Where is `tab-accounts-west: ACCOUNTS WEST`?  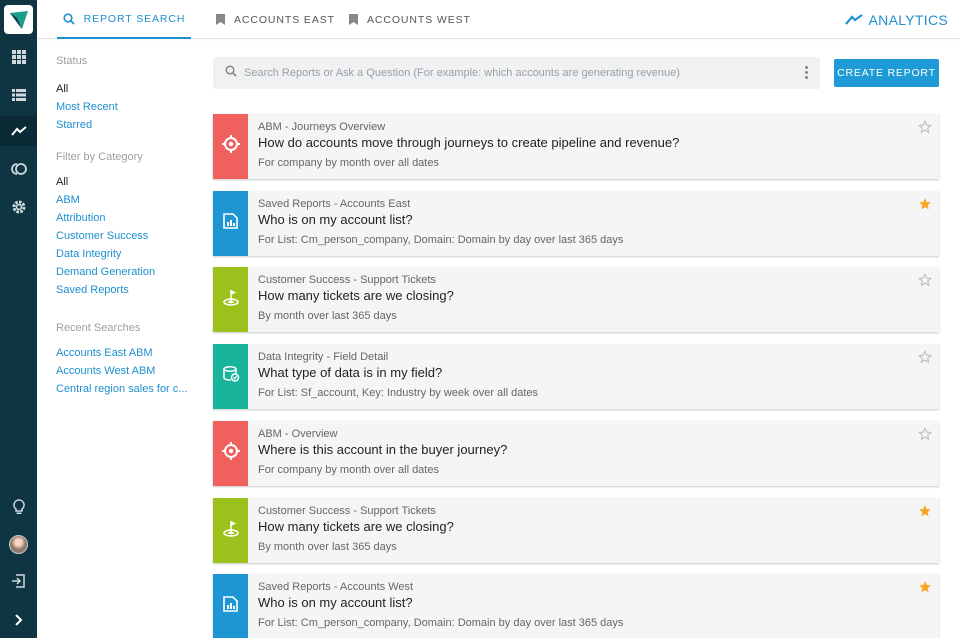
tab-accounts-west: ACCOUNTS WEST is located at coordinates (410, 19).